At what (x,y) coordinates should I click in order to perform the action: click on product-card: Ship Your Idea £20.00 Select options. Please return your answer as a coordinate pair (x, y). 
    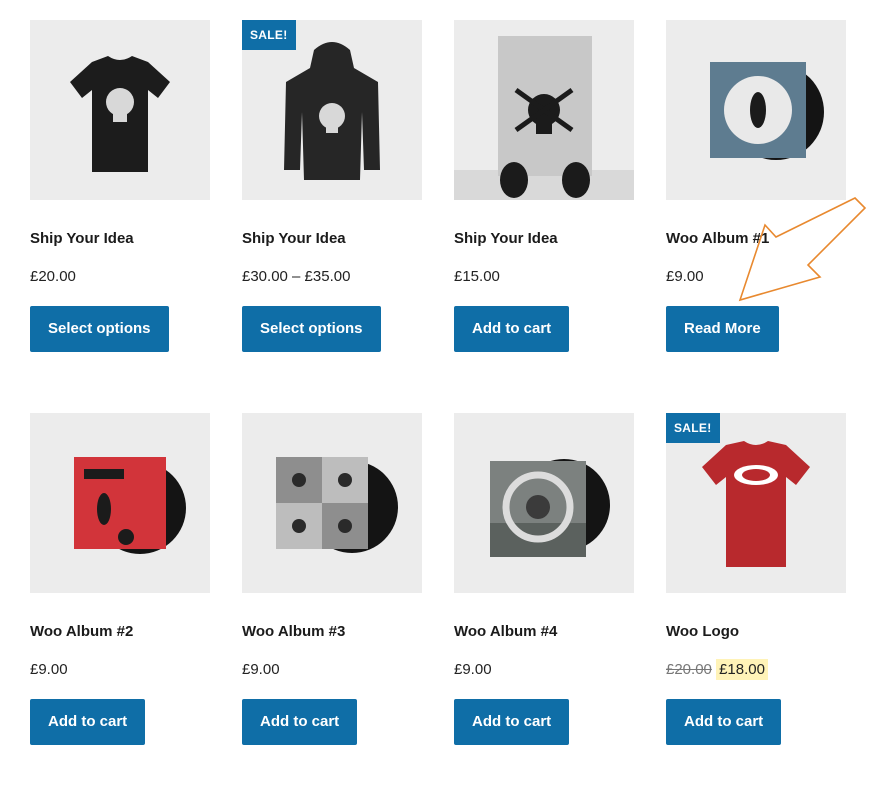
    Looking at the image, I should click on (120, 216).